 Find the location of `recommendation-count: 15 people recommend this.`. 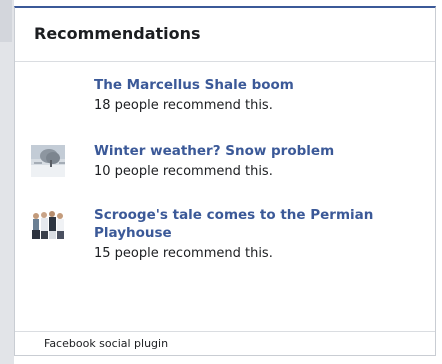

recommendation-count: 15 people recommend this. is located at coordinates (183, 253).